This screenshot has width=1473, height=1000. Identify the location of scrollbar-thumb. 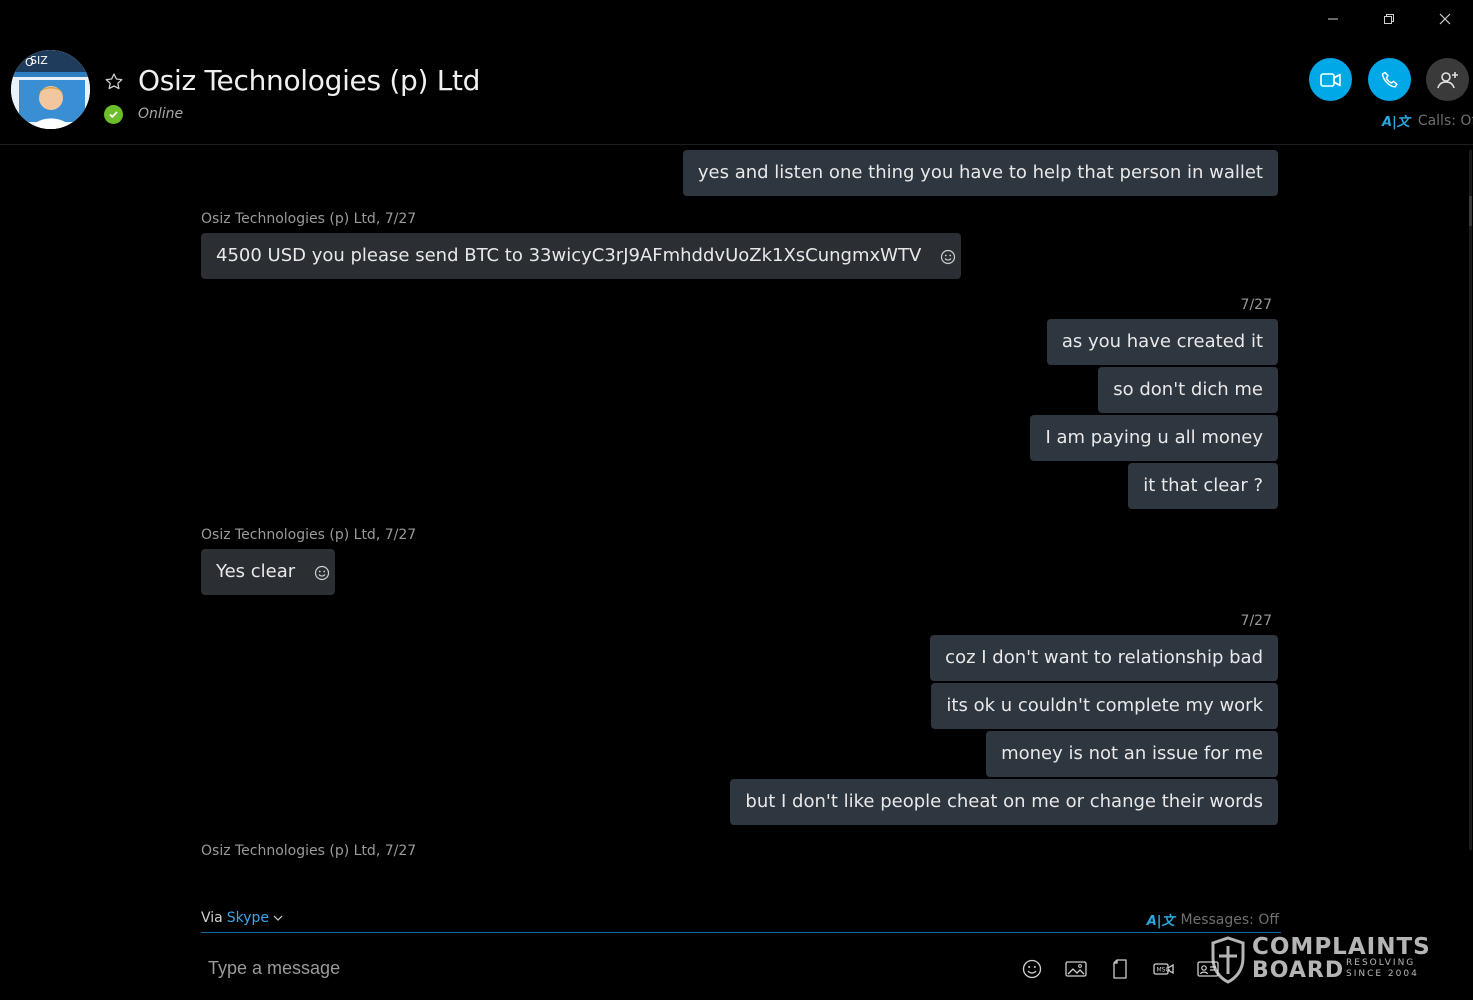
(1470, 211).